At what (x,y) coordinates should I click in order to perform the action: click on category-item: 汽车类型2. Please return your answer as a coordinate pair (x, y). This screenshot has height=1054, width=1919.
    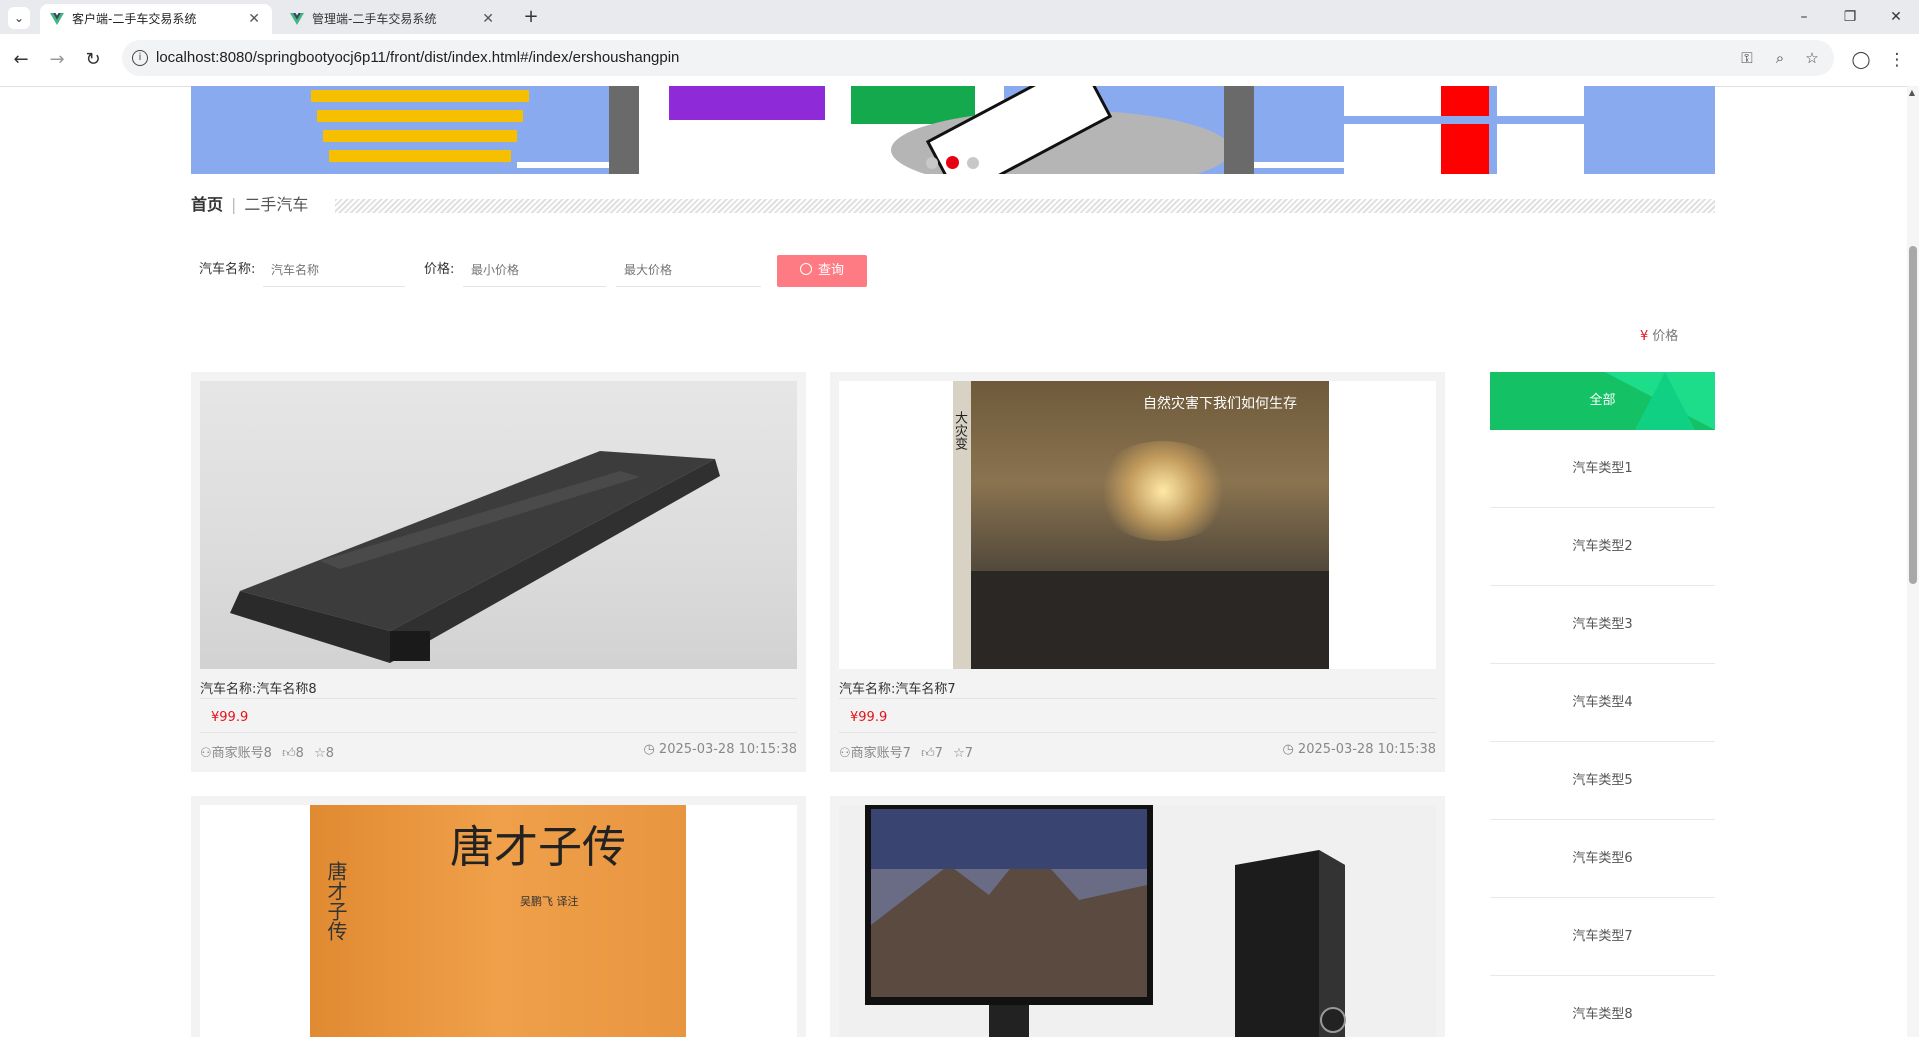
    Looking at the image, I should click on (1602, 547).